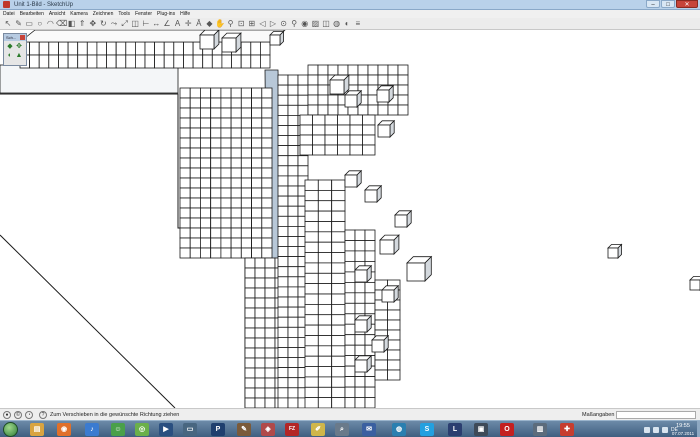 The image size is (700, 437). What do you see at coordinates (507, 429) in the screenshot?
I see `opera-icon: O` at bounding box center [507, 429].